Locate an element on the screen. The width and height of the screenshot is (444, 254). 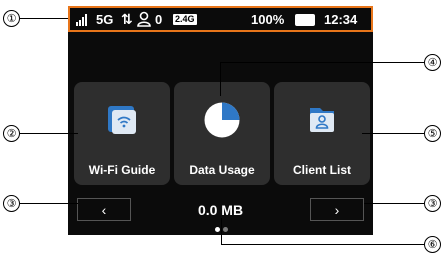
battery-percent: 100% is located at coordinates (268, 19).